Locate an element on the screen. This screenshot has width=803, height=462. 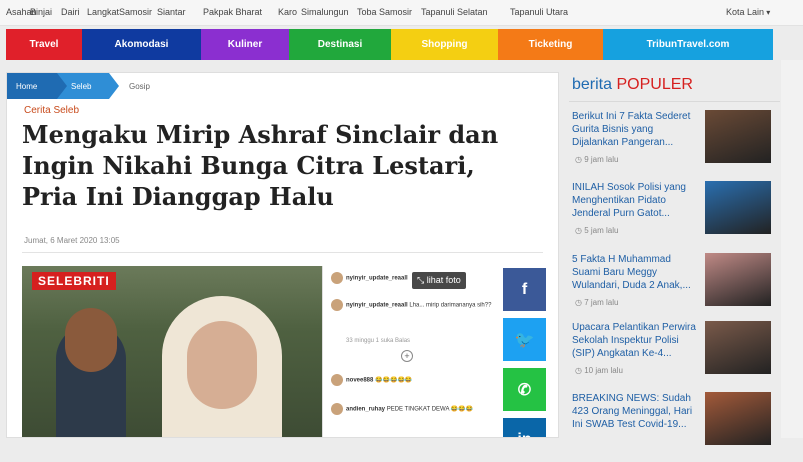
breadcrumb: Home Seleb Gosip is located at coordinates (78, 86).